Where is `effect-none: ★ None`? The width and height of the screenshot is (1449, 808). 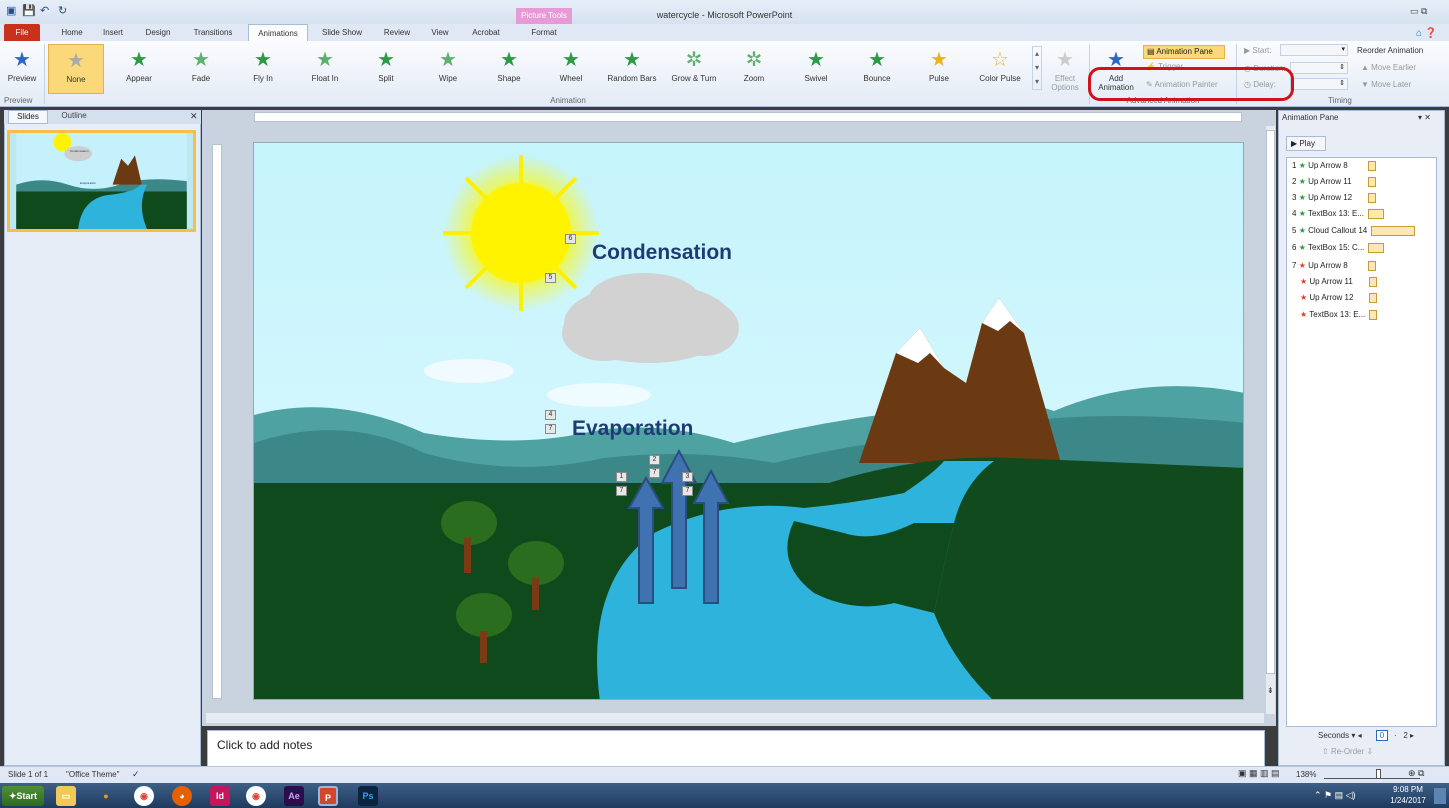
effect-none: ★ None is located at coordinates (76, 69).